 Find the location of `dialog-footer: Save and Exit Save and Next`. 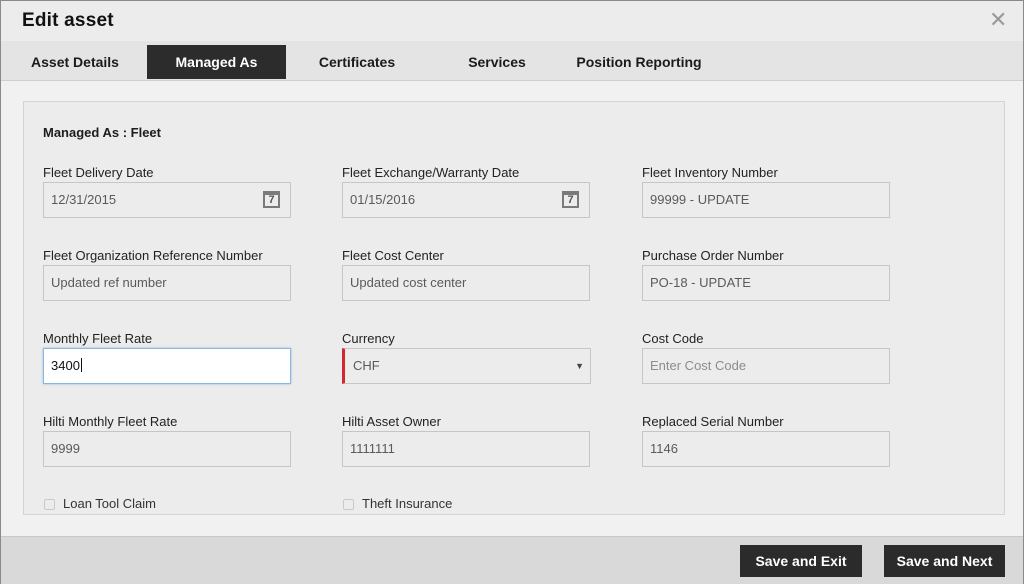

dialog-footer: Save and Exit Save and Next is located at coordinates (512, 560).